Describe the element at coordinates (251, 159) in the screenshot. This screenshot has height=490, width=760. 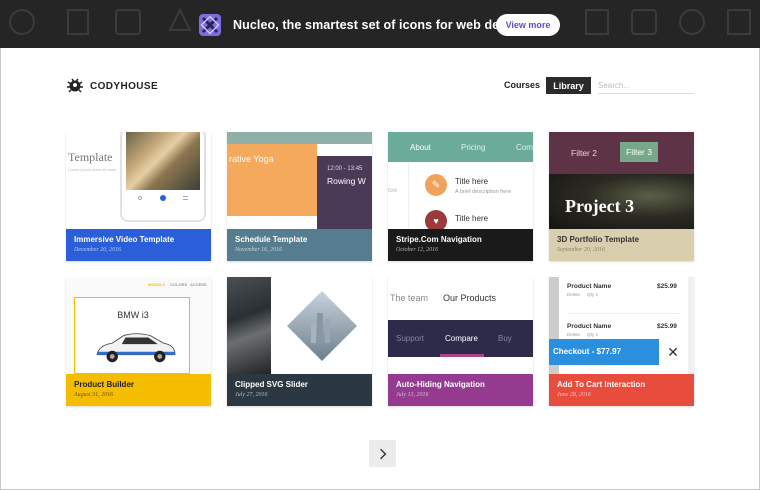
I see `thumb-text: rative Yoga` at that location.